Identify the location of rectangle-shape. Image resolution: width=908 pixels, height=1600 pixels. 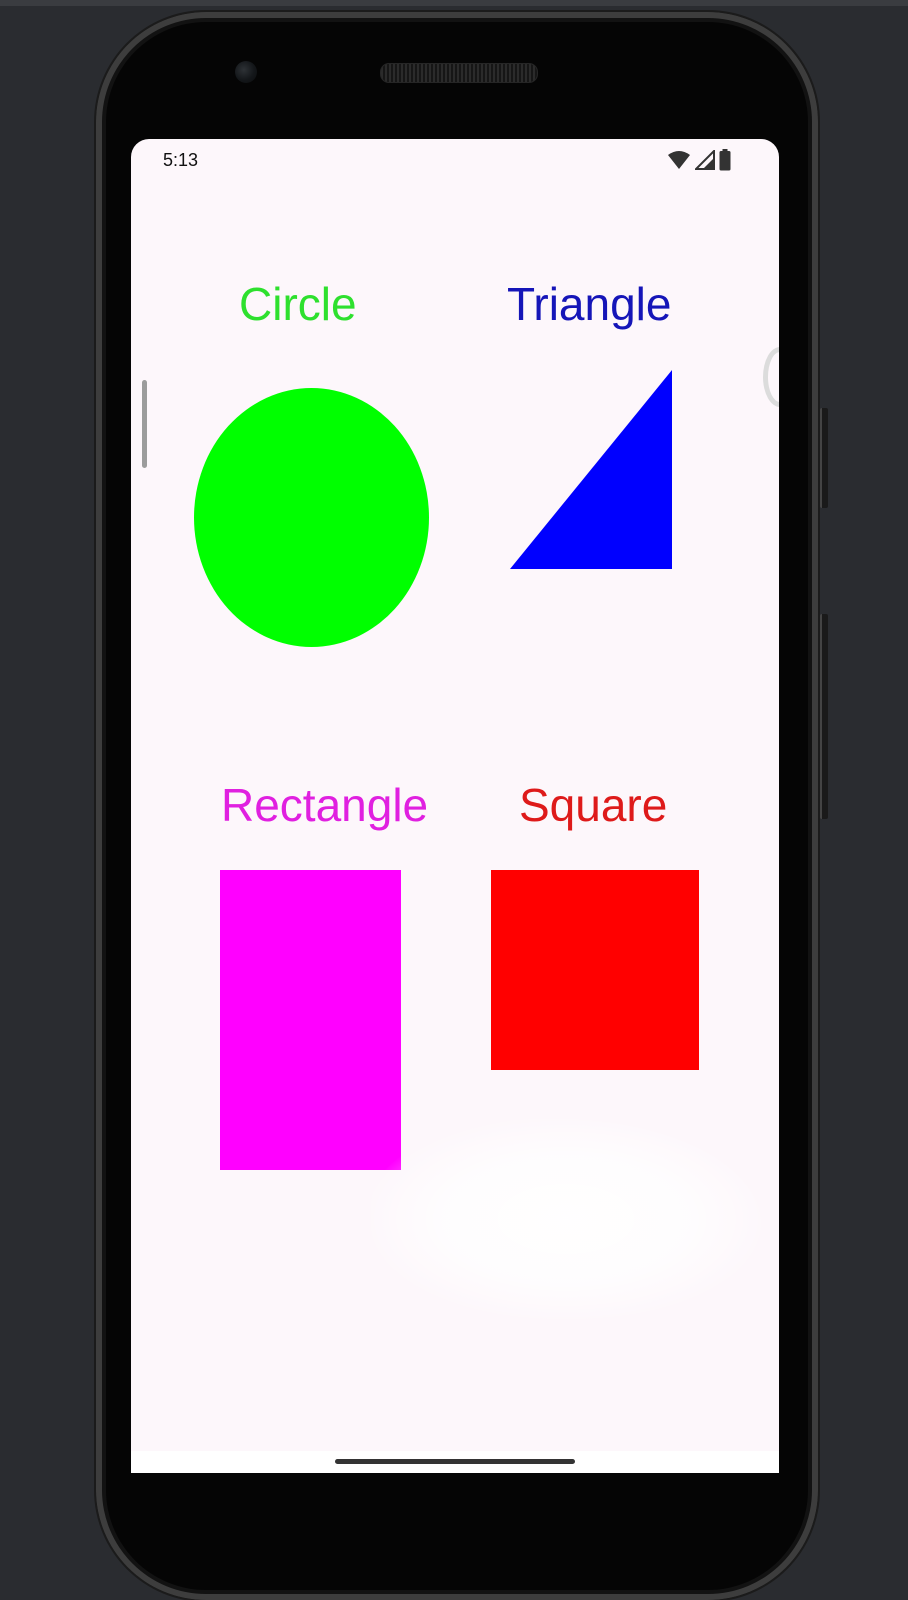
(310, 1020).